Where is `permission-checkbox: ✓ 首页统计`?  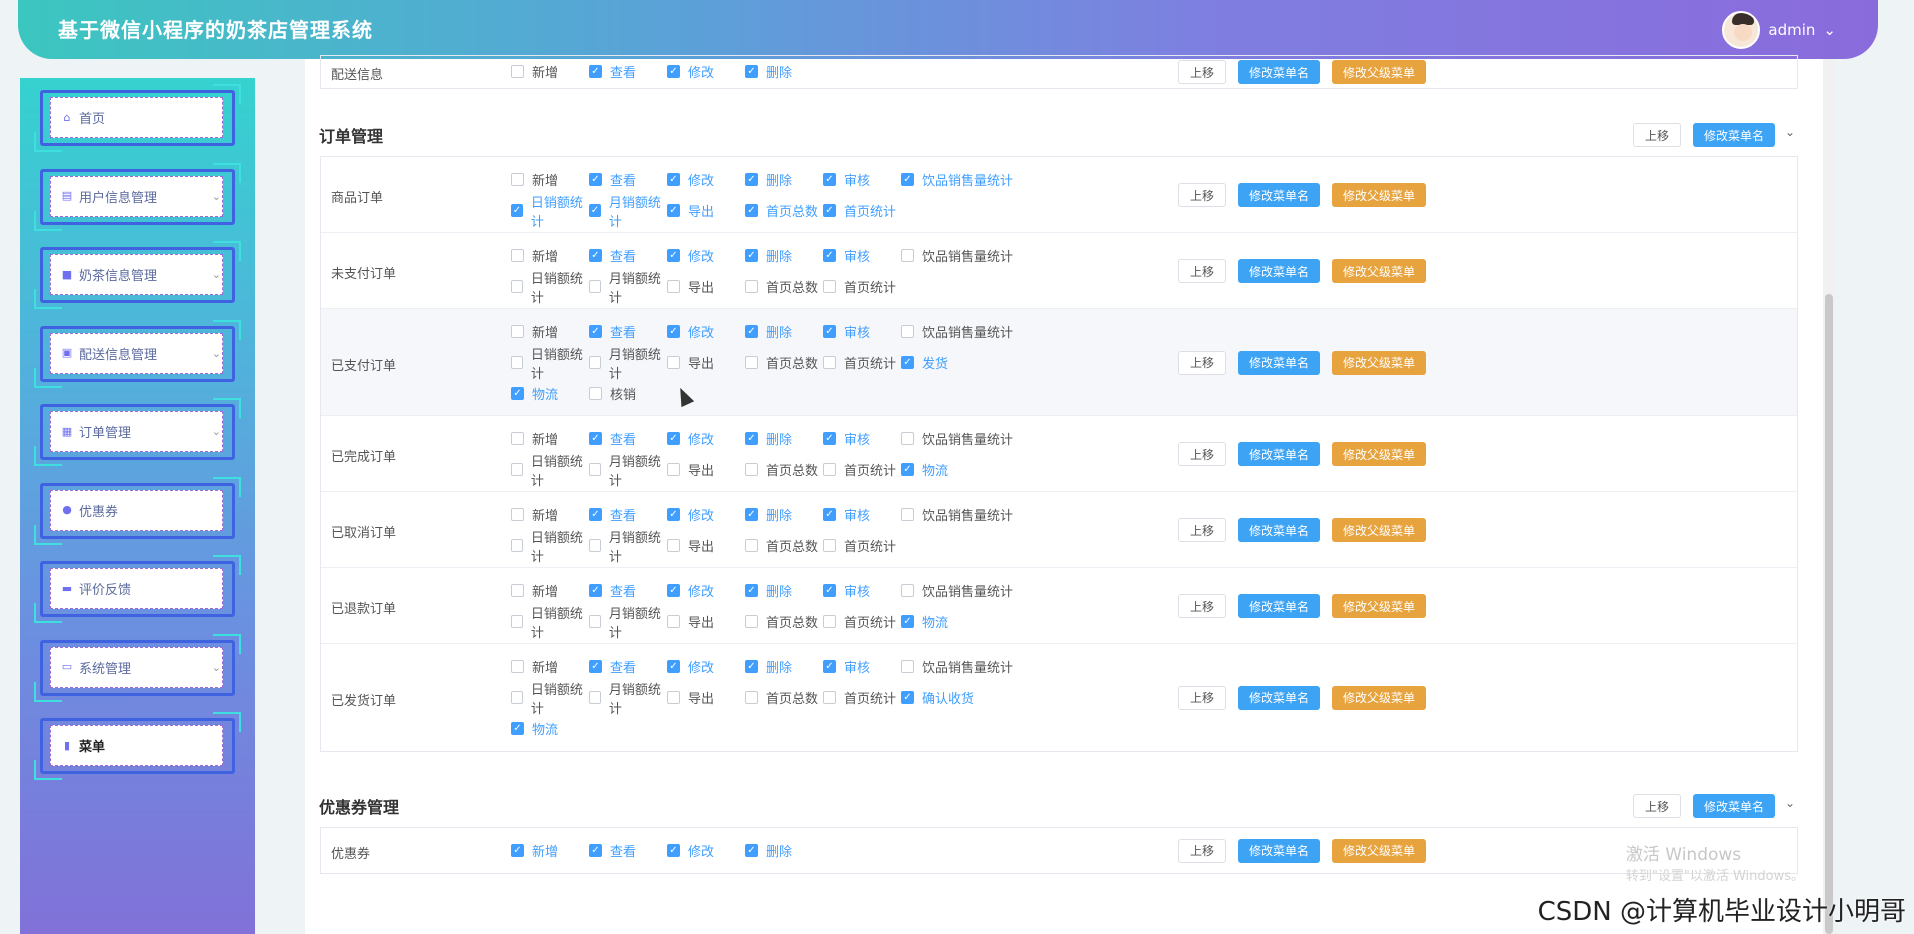 permission-checkbox: ✓ 首页统计 is located at coordinates (862, 210).